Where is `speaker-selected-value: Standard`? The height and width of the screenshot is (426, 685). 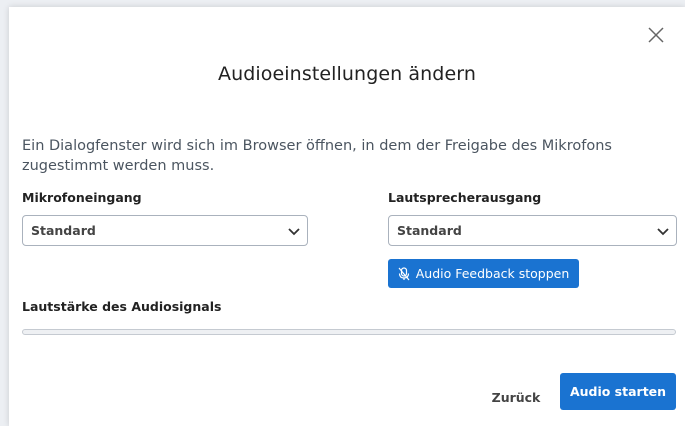 speaker-selected-value: Standard is located at coordinates (429, 230).